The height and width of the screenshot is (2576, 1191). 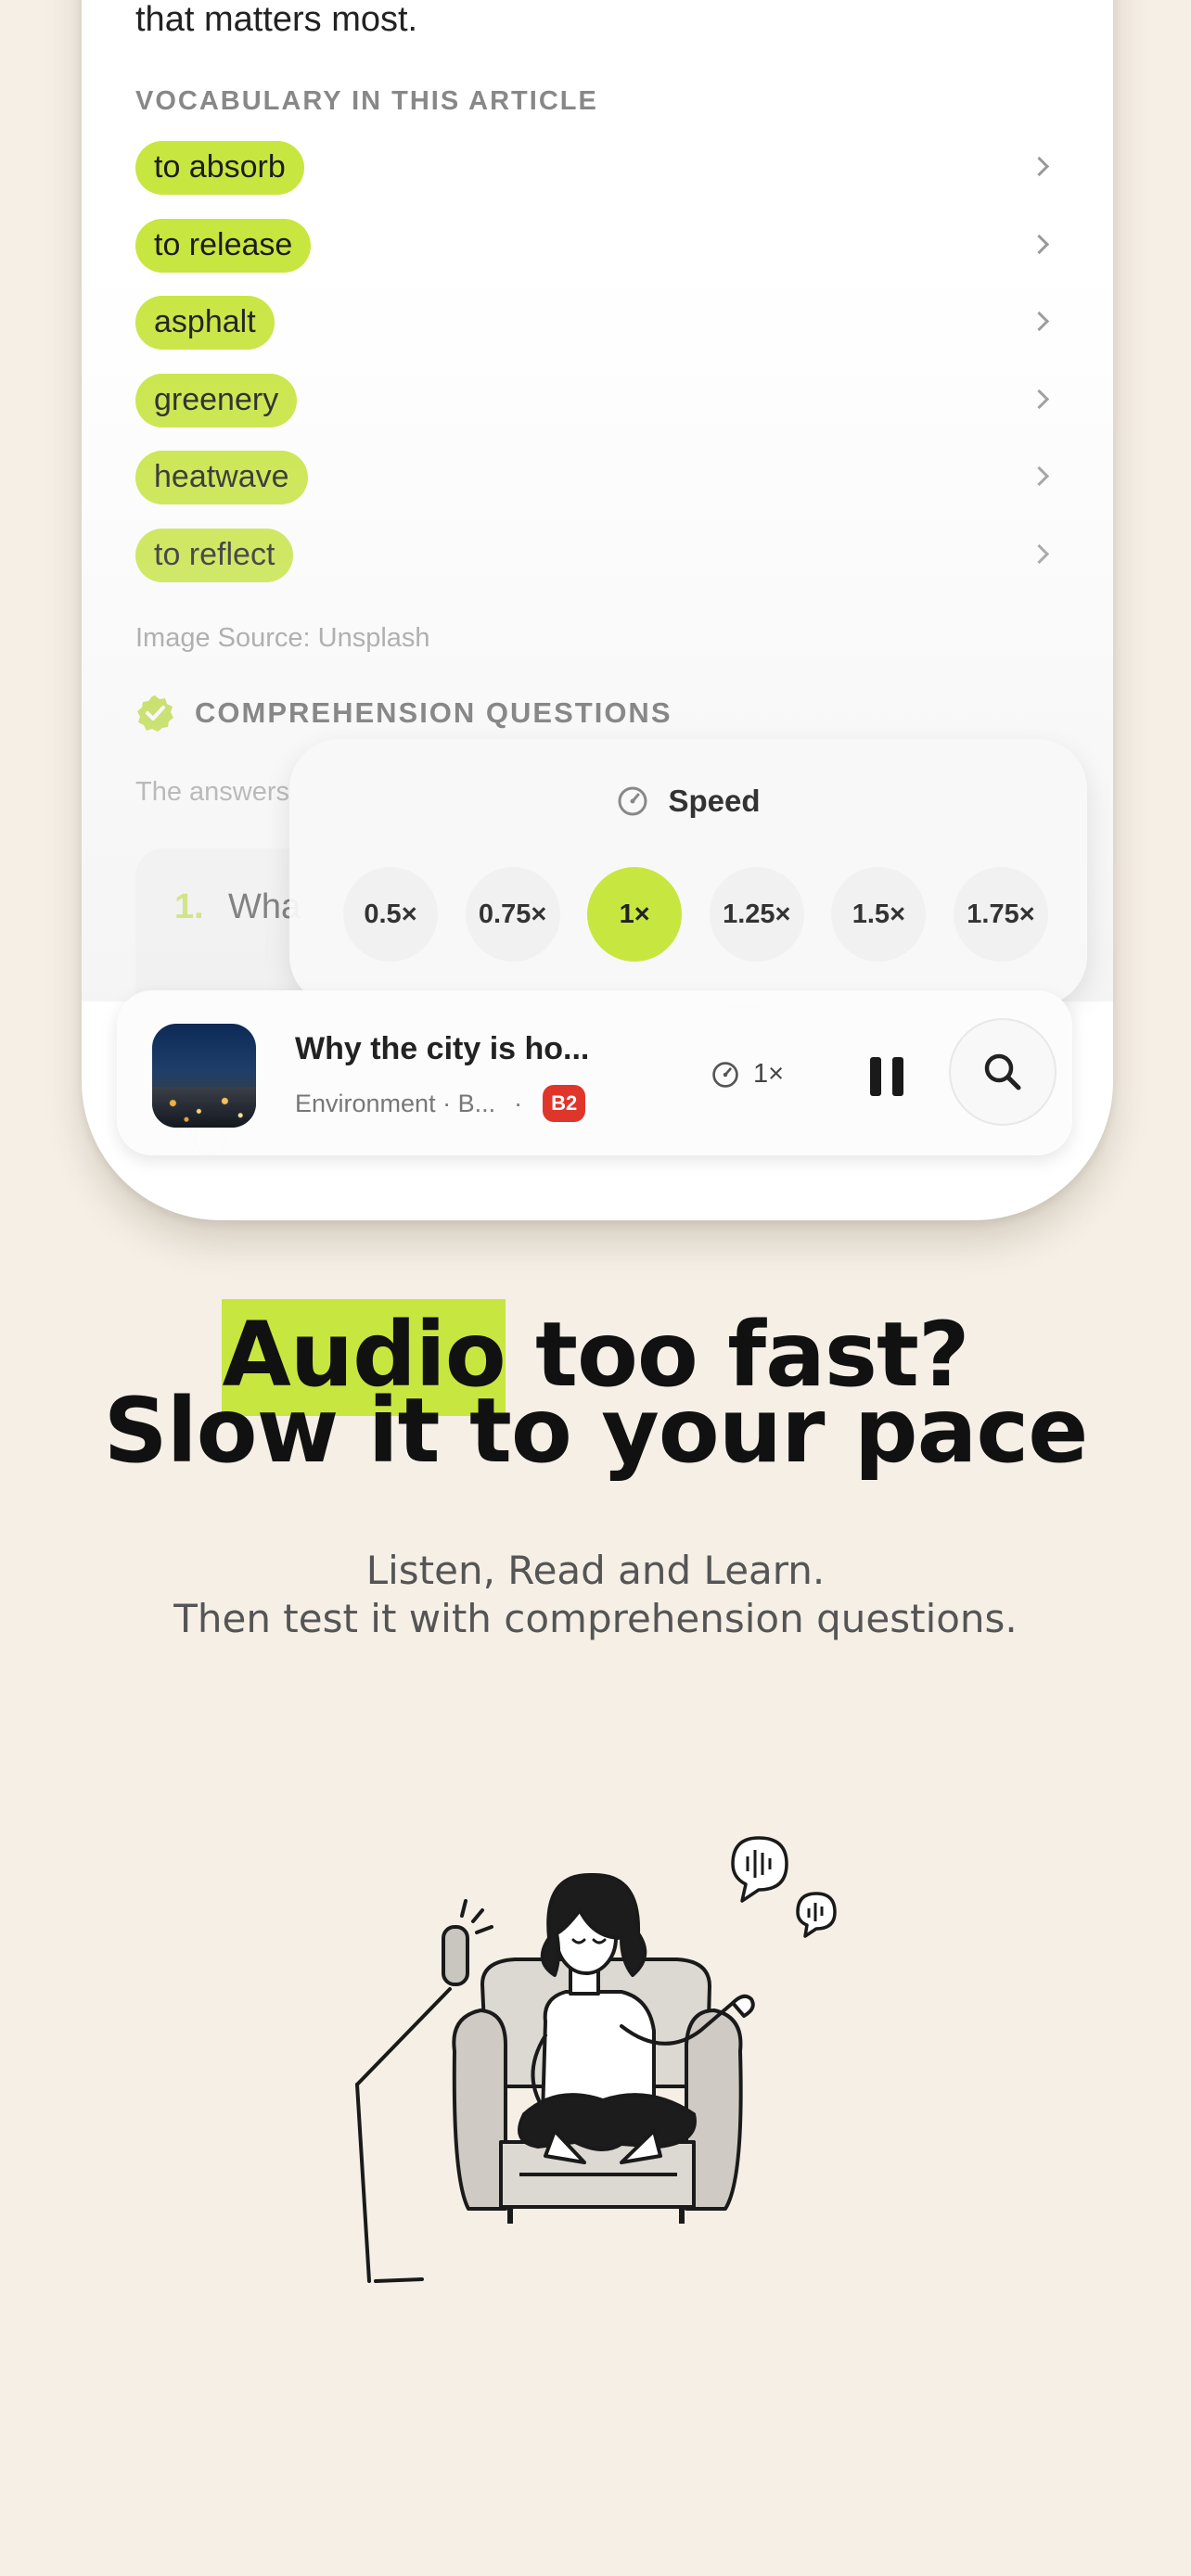 I want to click on article-text: that matters most., so click(x=276, y=19).